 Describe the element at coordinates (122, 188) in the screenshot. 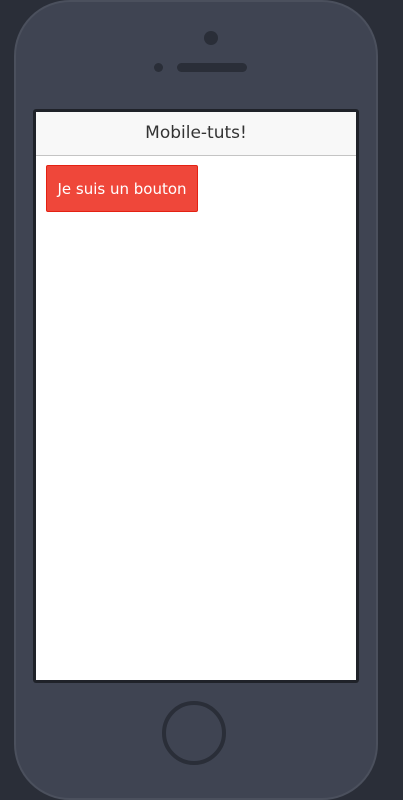

I see `primary-button: Je suis un bouton` at that location.